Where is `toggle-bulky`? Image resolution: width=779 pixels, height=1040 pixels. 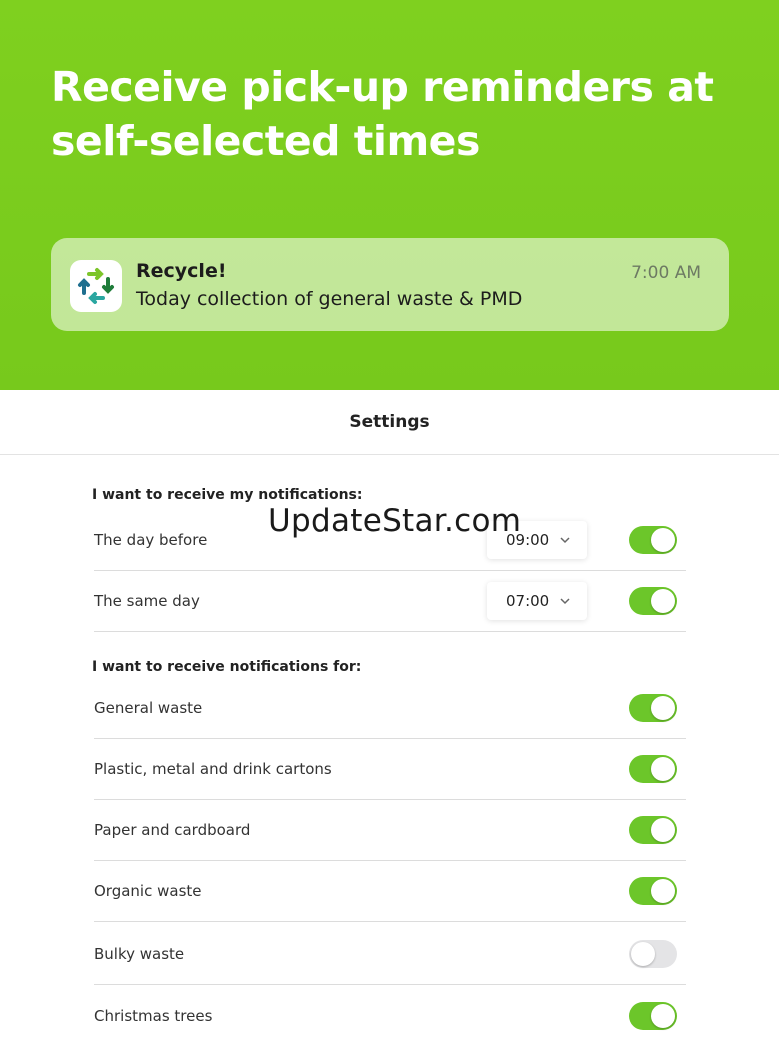 toggle-bulky is located at coordinates (653, 954).